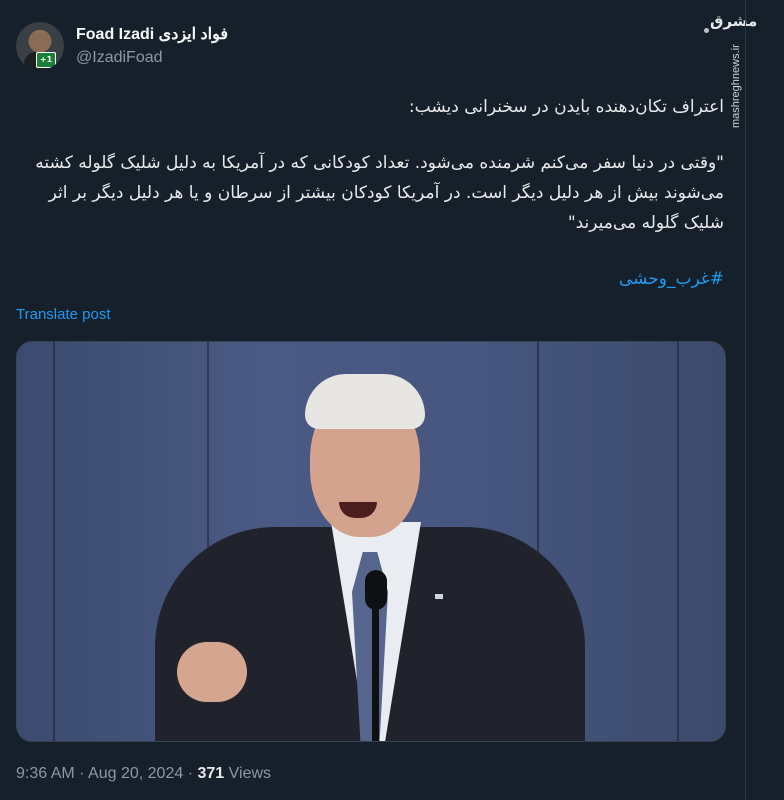 The height and width of the screenshot is (800, 784). What do you see at coordinates (46, 60) in the screenshot?
I see `avatar-badge: +1` at bounding box center [46, 60].